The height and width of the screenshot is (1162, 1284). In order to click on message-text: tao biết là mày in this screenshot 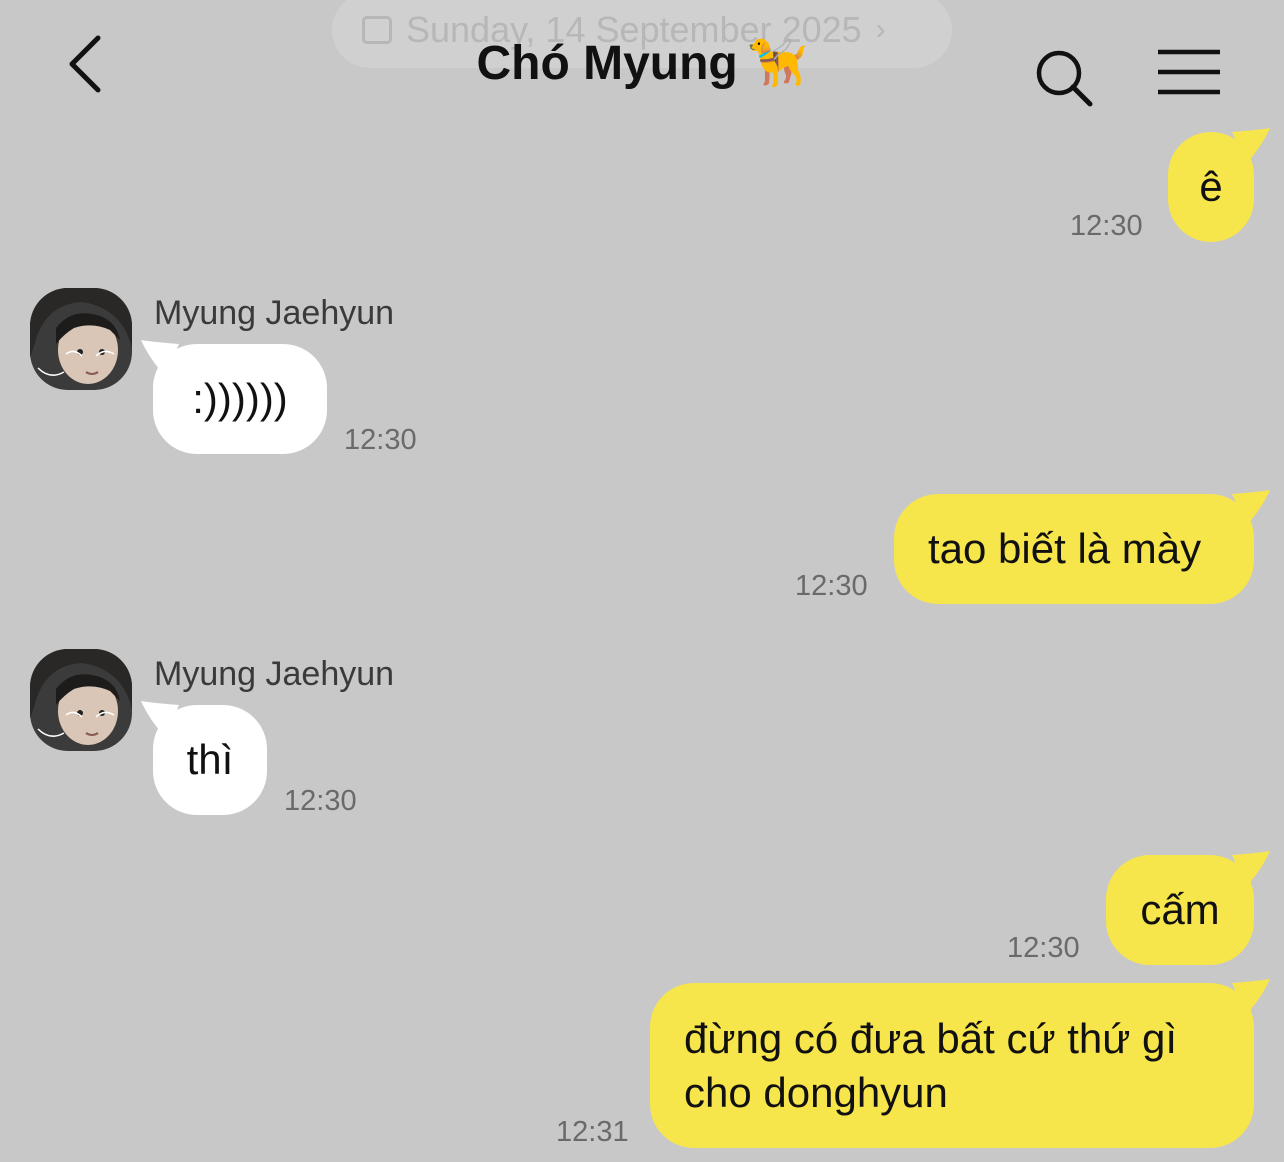, I will do `click(1065, 548)`.